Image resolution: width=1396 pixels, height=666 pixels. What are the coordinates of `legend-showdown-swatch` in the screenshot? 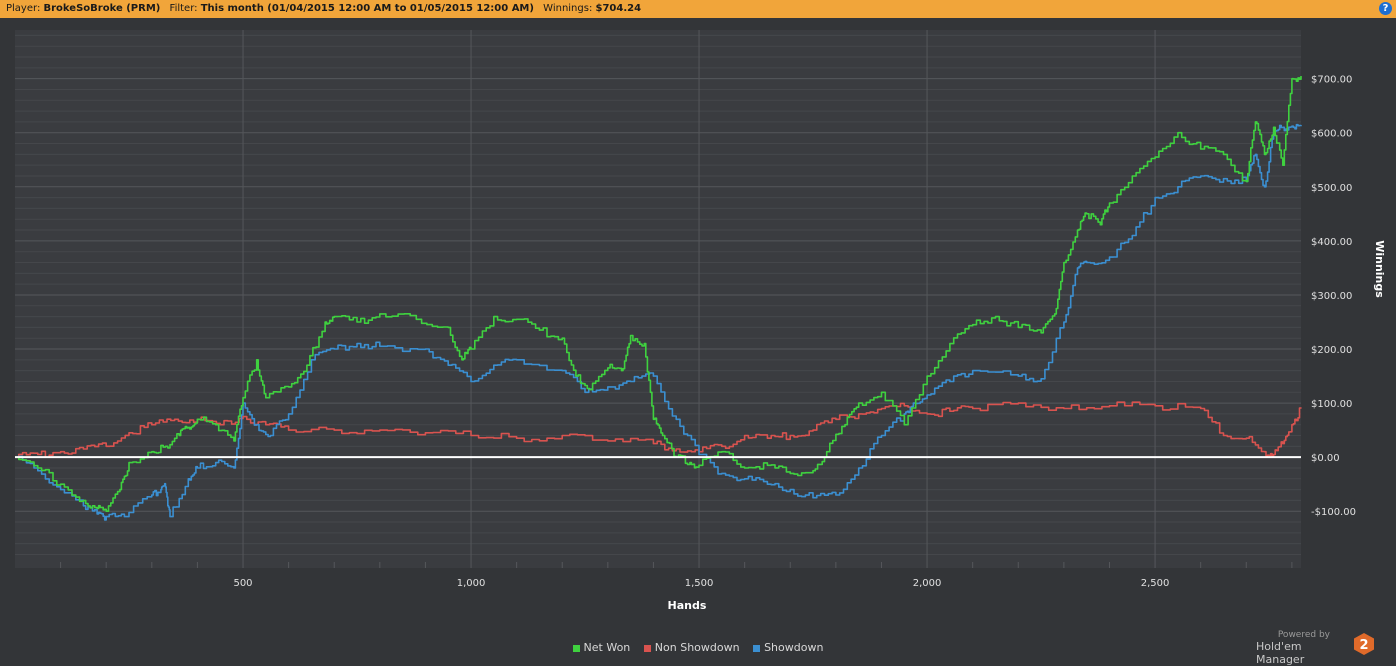 It's located at (757, 648).